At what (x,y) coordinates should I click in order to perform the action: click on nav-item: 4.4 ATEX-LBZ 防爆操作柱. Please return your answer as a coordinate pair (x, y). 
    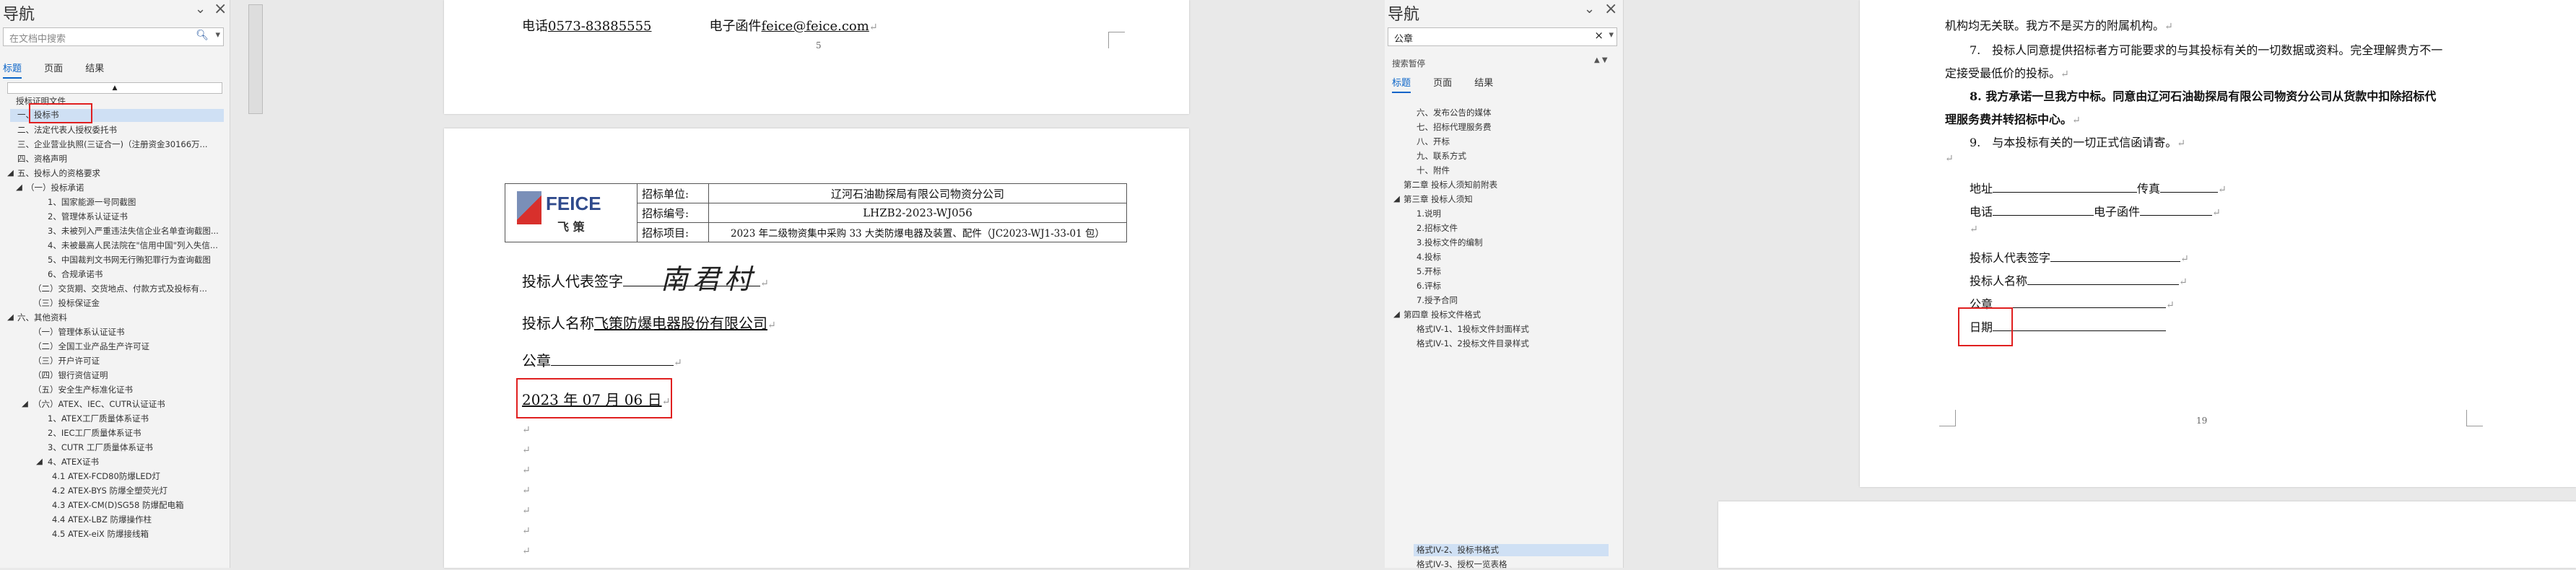
    Looking at the image, I should click on (102, 519).